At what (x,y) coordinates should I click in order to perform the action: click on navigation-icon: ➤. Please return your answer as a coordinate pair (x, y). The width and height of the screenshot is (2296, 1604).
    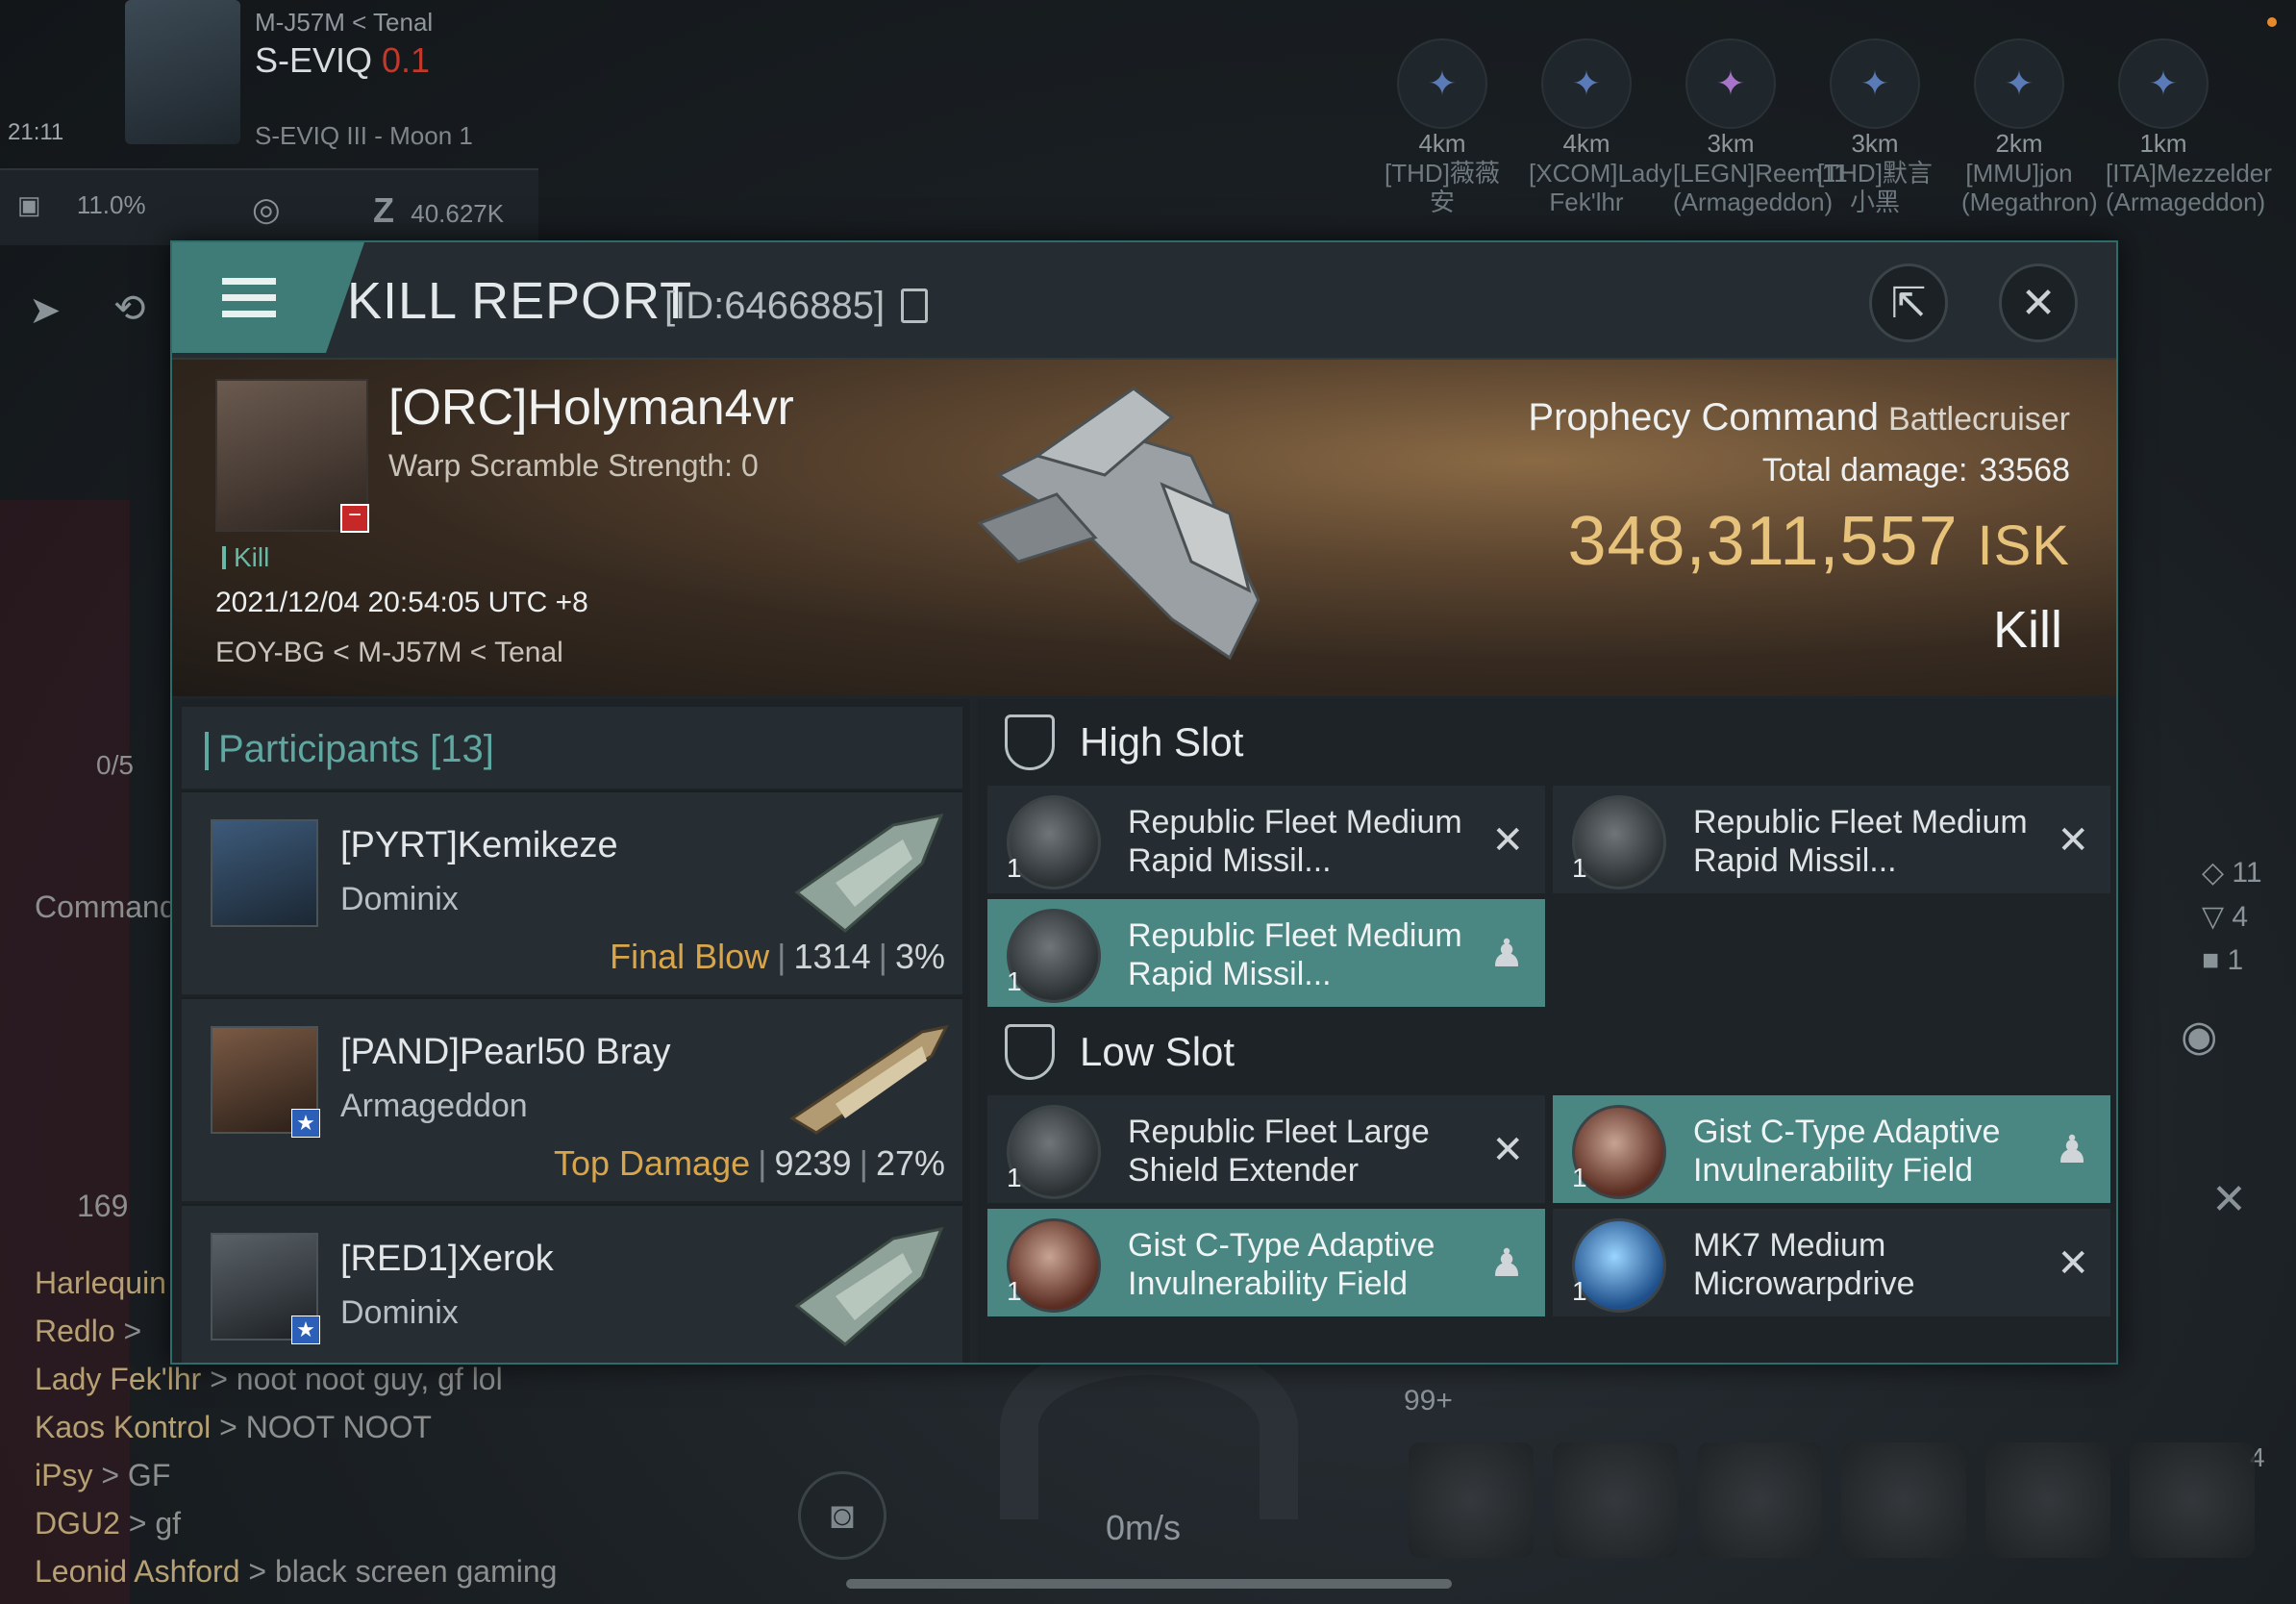
    Looking at the image, I should click on (45, 310).